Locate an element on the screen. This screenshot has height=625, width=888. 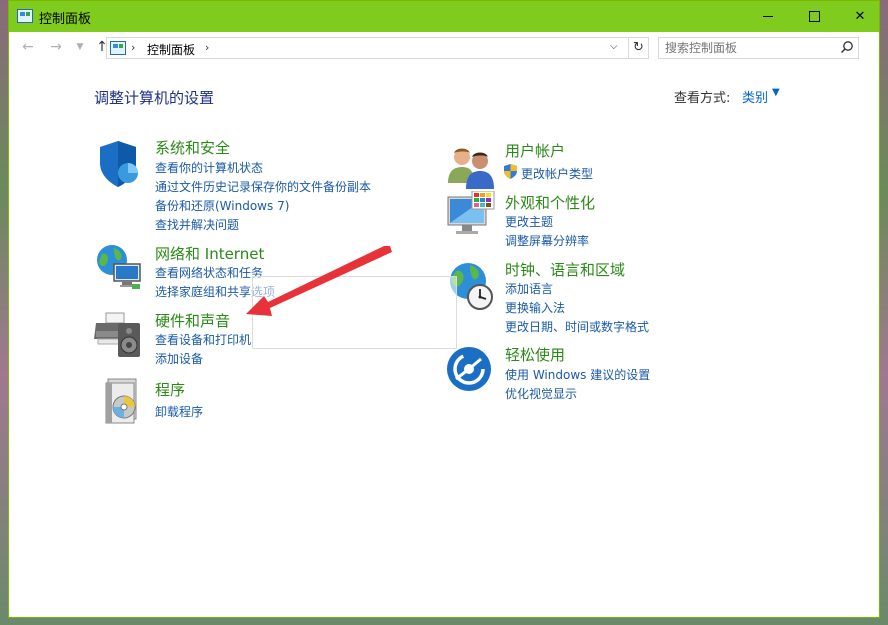
category-appearance-personalization: 外观和个性化 is located at coordinates (550, 202).